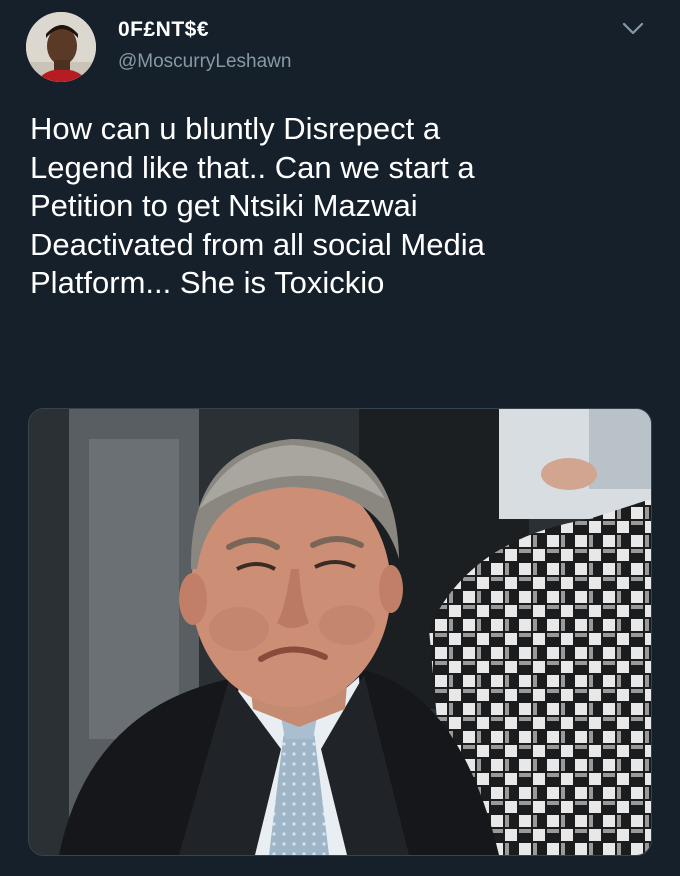  I want to click on avatar, so click(61, 47).